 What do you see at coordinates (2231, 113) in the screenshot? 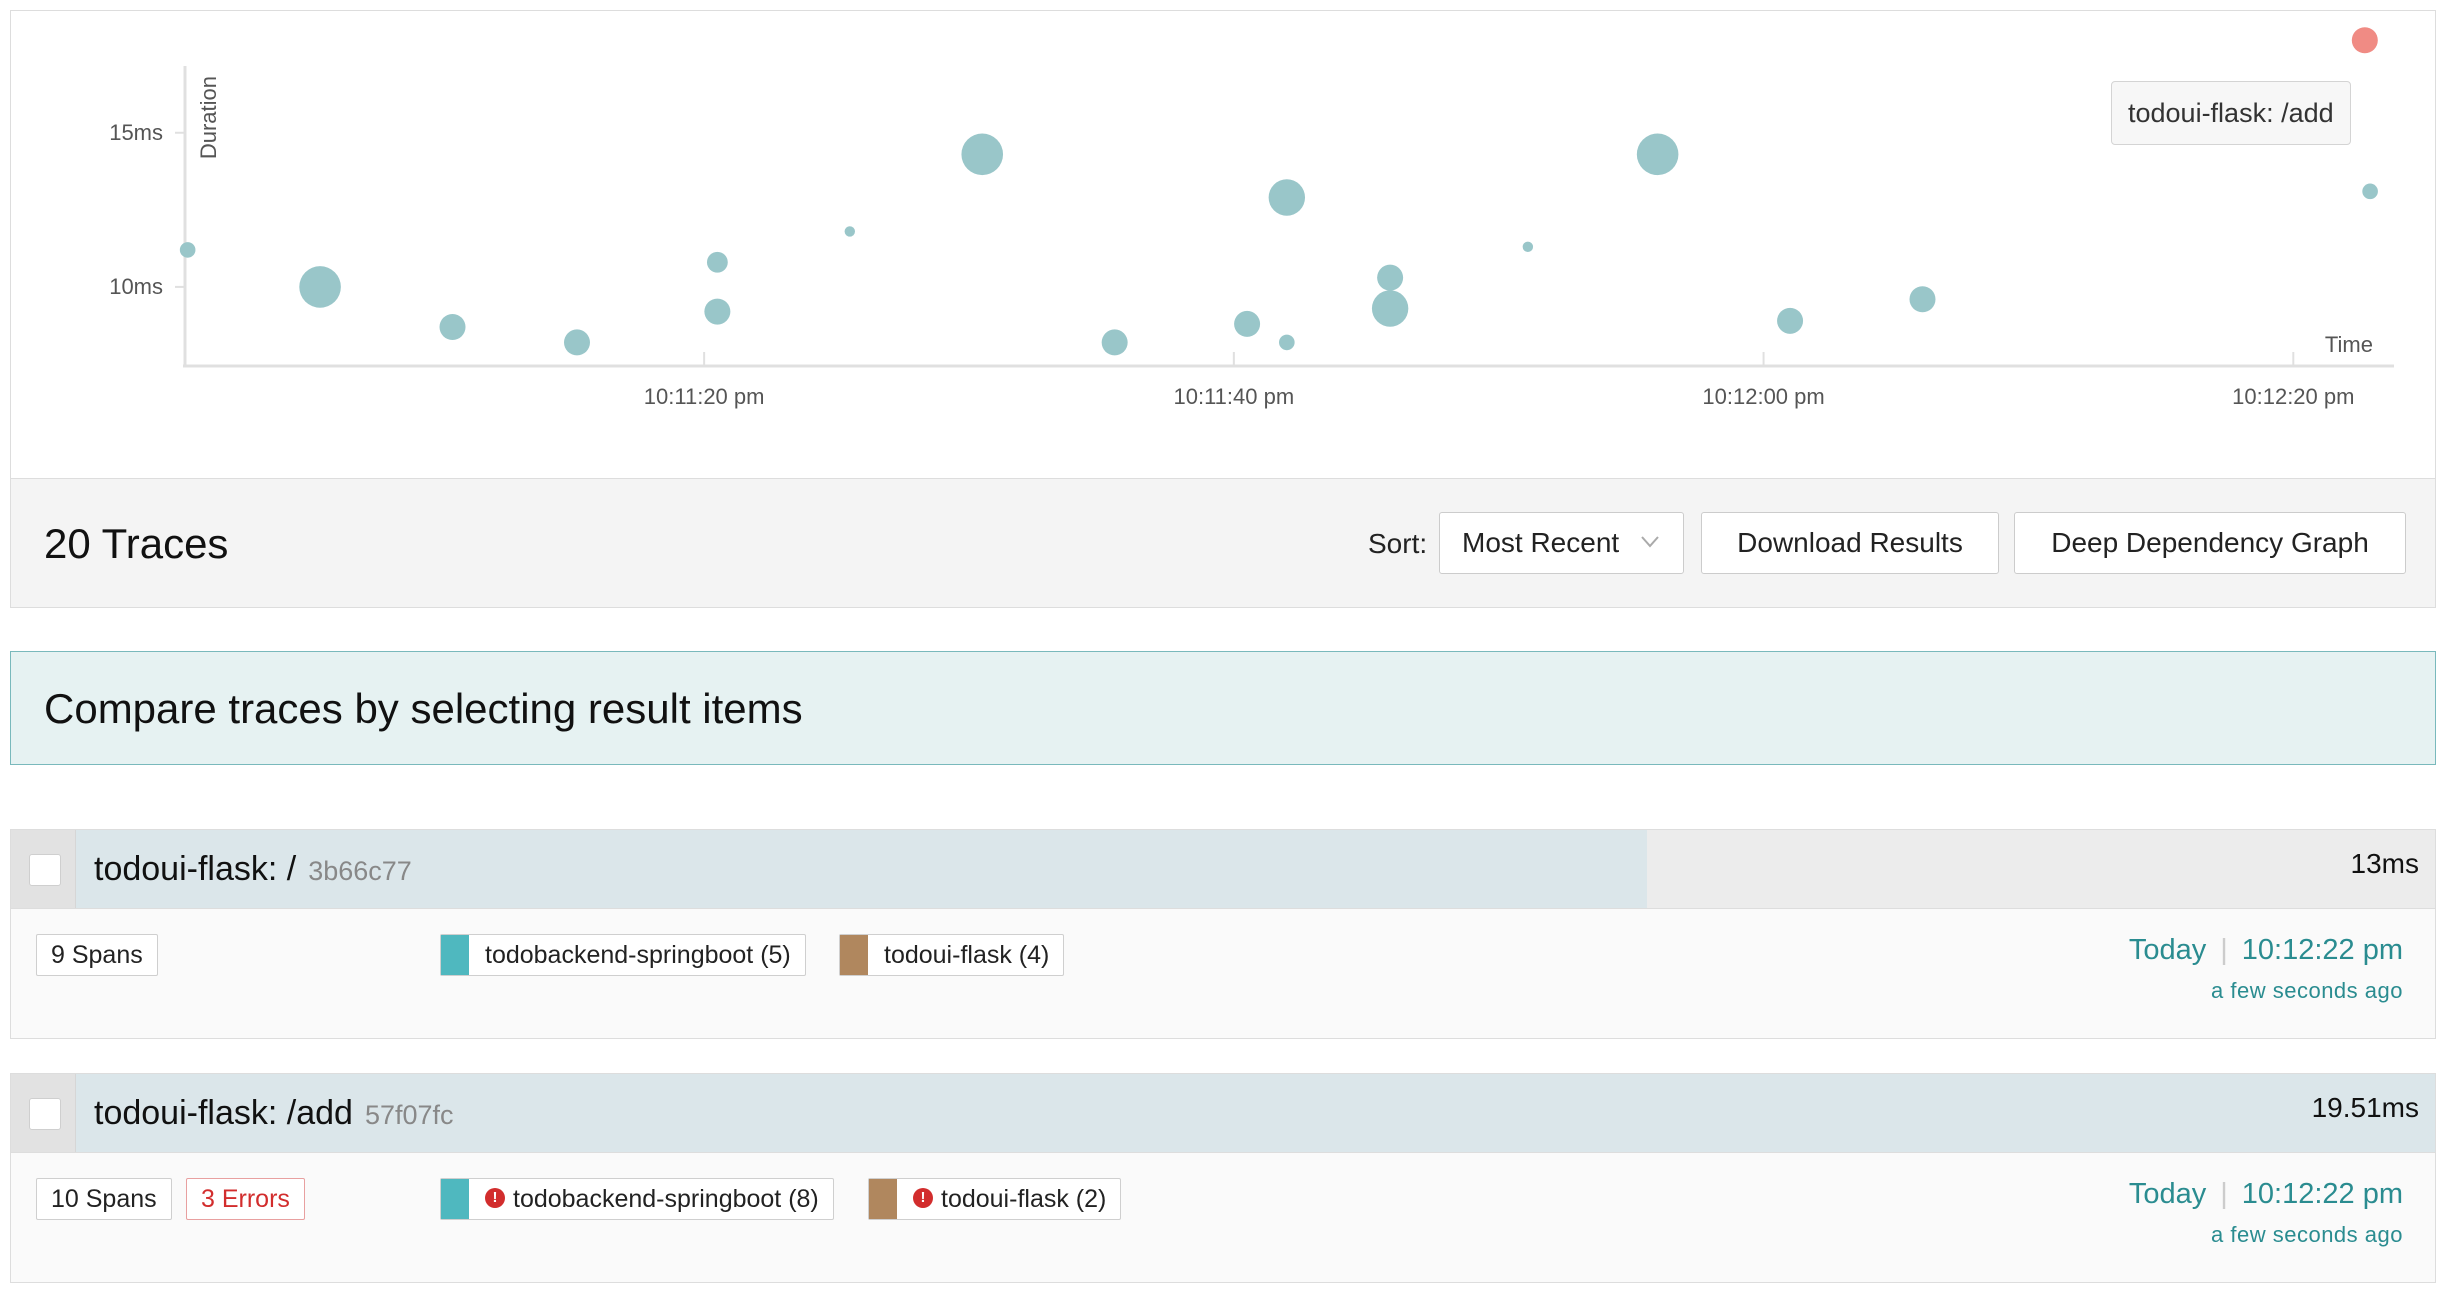
I see `point-tooltip: todoui-flask: /add` at bounding box center [2231, 113].